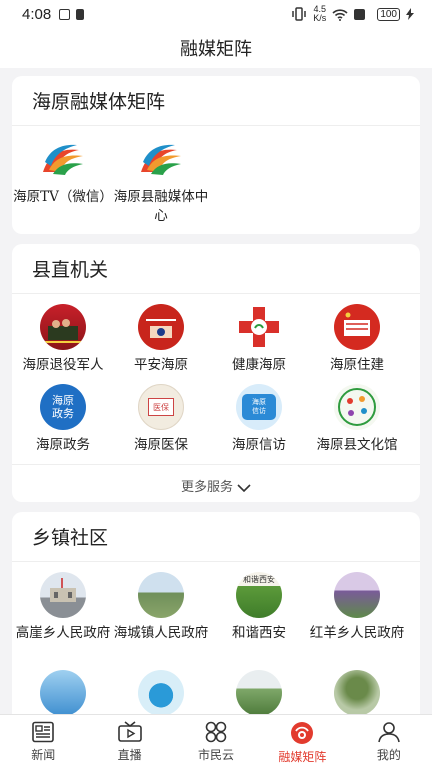  Describe the element at coordinates (259, 633) in the screenshot. I see `town-item-label: 和谐西安` at that location.